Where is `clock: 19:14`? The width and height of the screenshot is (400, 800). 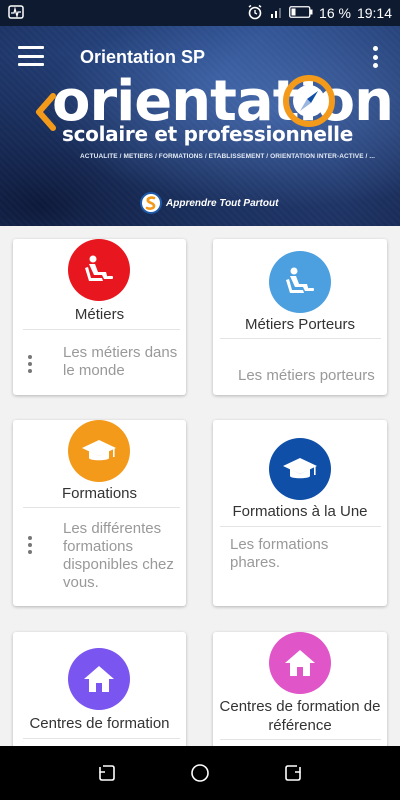 clock: 19:14 is located at coordinates (374, 13).